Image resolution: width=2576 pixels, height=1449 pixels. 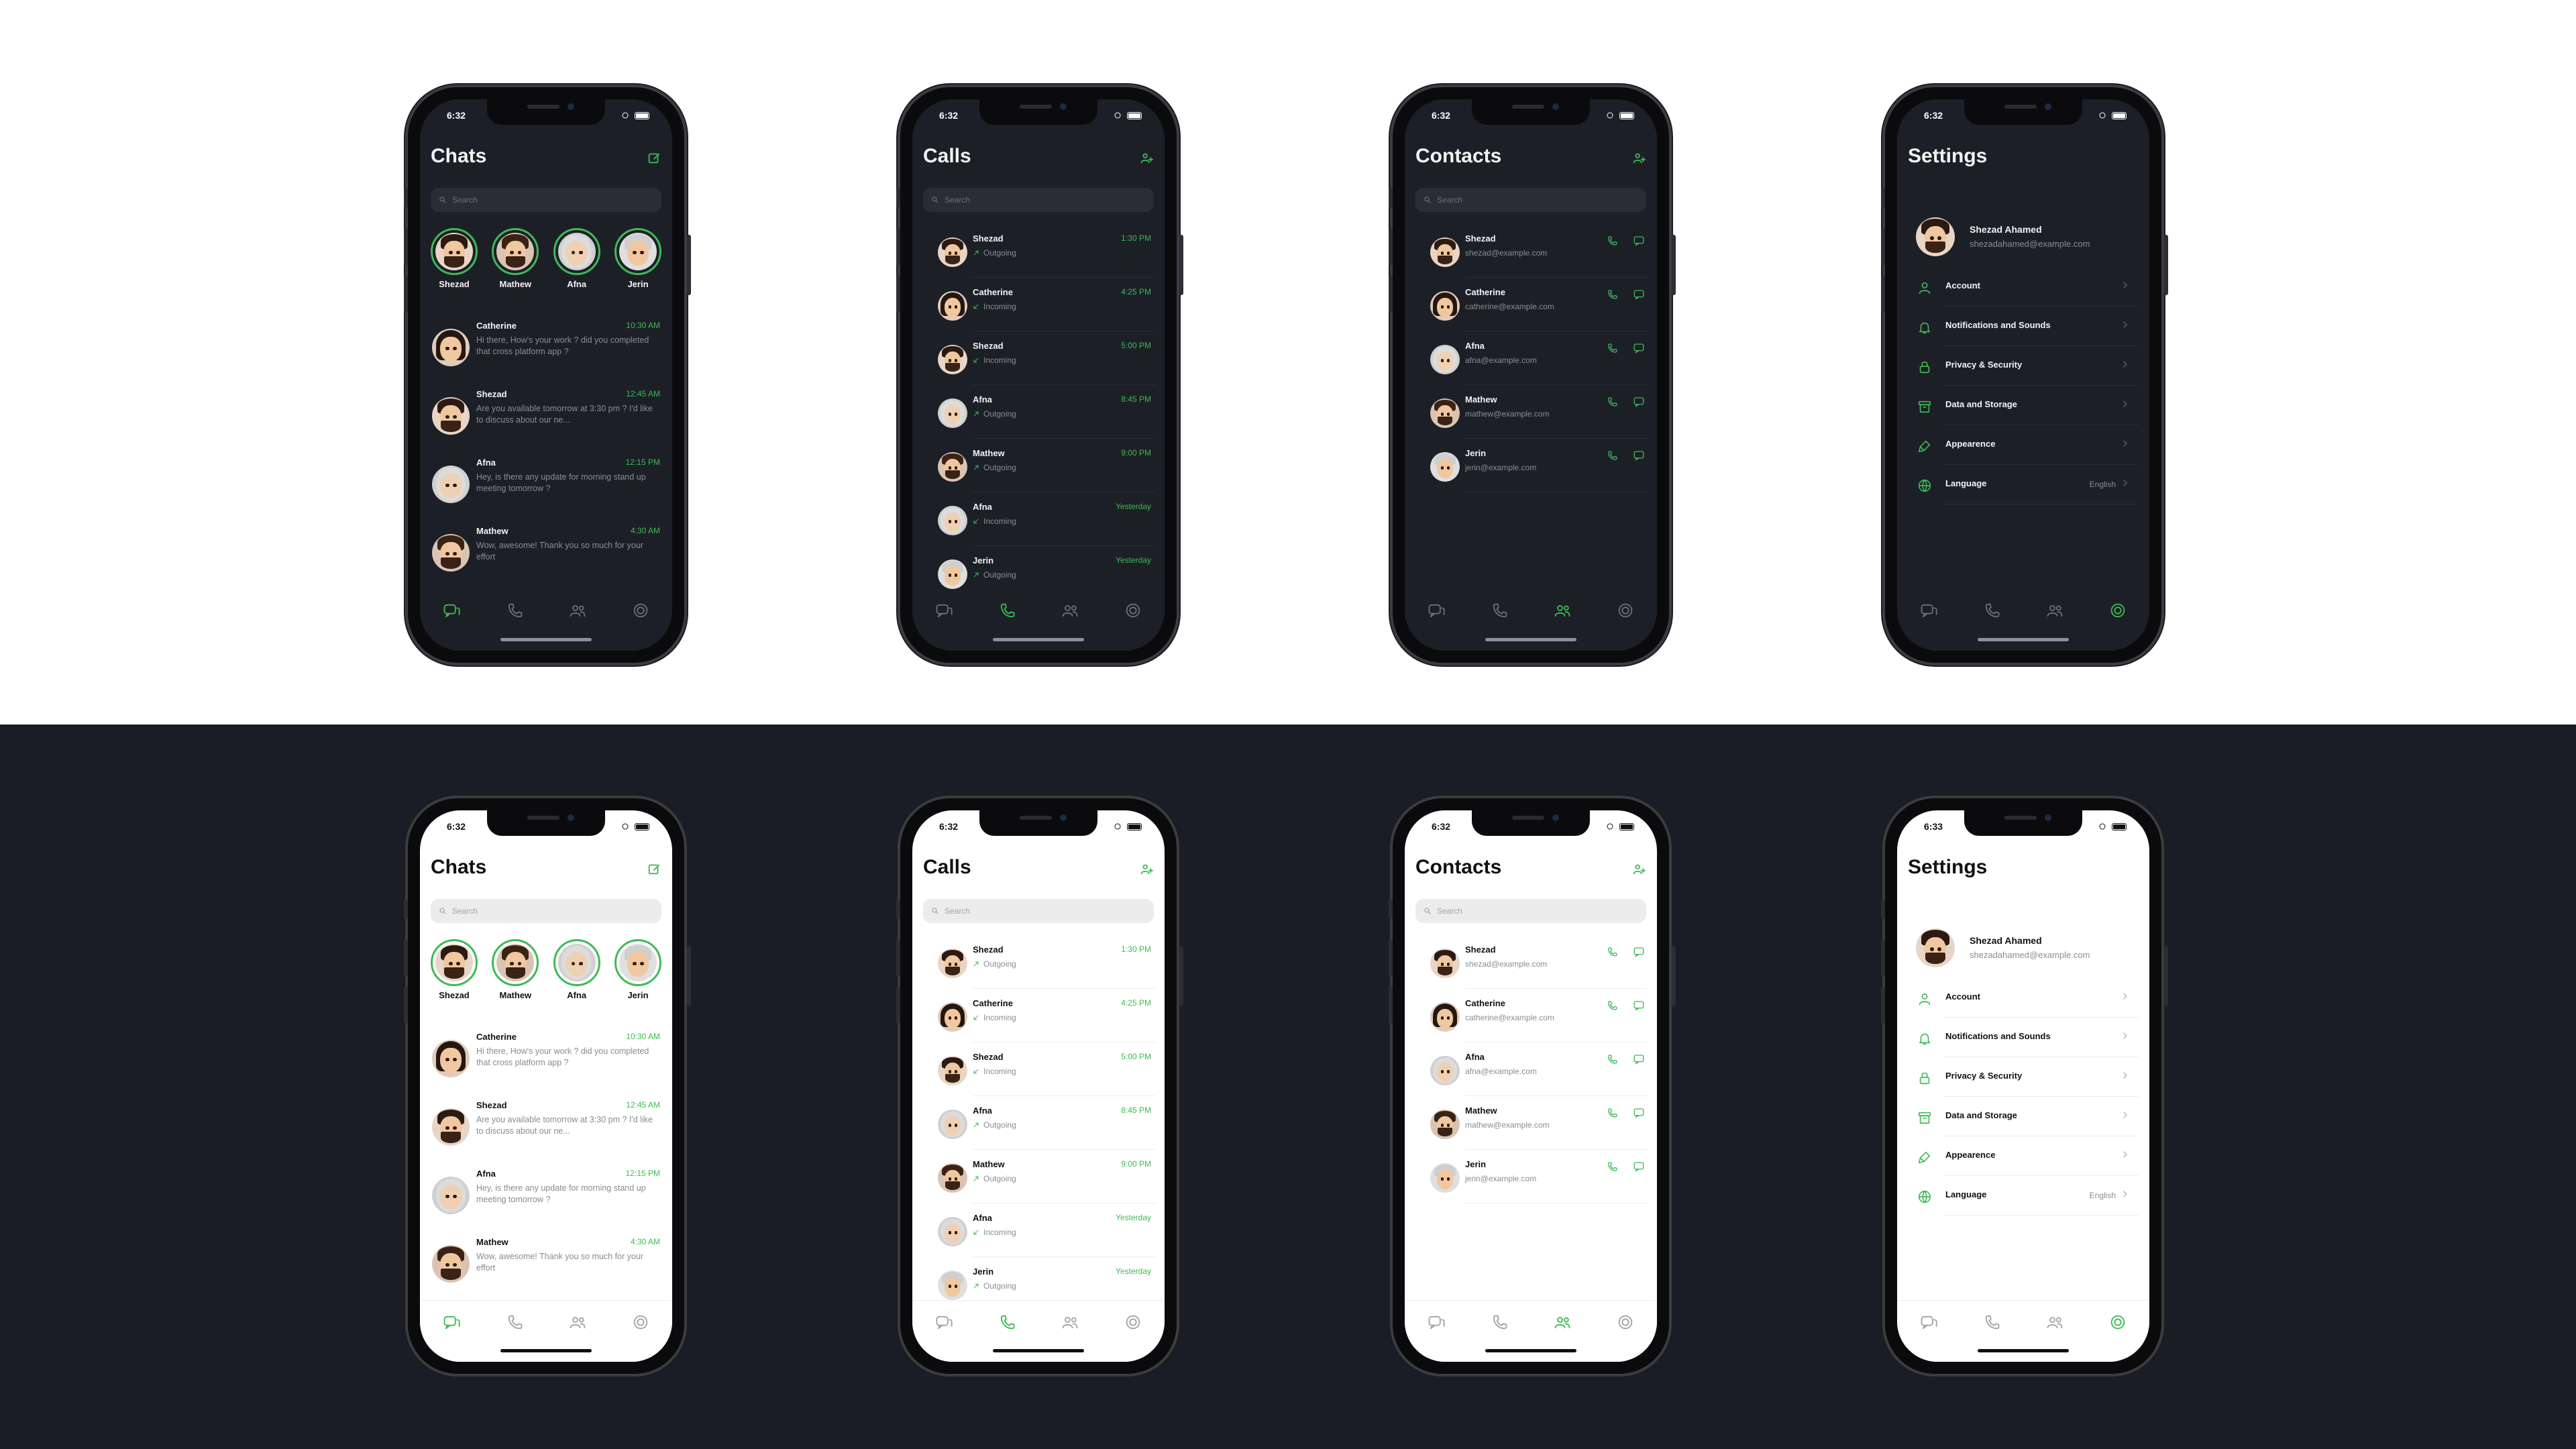 I want to click on settings-item-appearence: Appearence, so click(x=2023, y=445).